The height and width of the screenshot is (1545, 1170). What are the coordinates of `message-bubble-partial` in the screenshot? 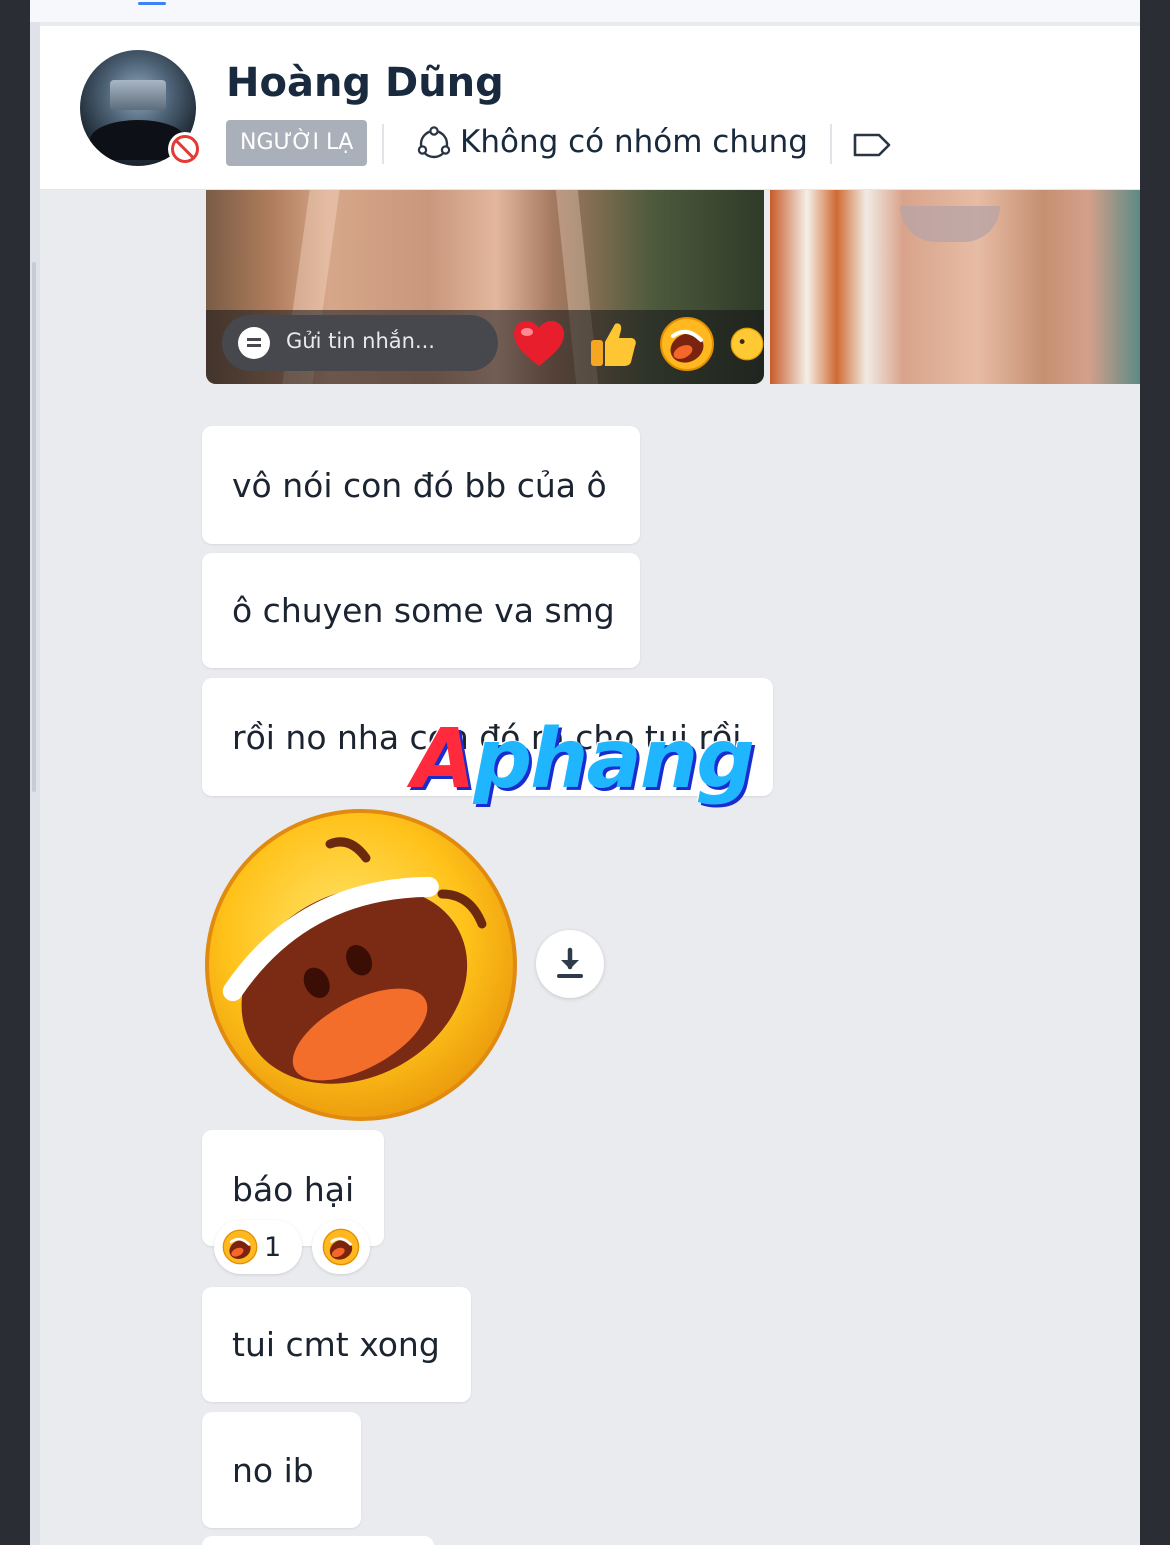 It's located at (318, 1540).